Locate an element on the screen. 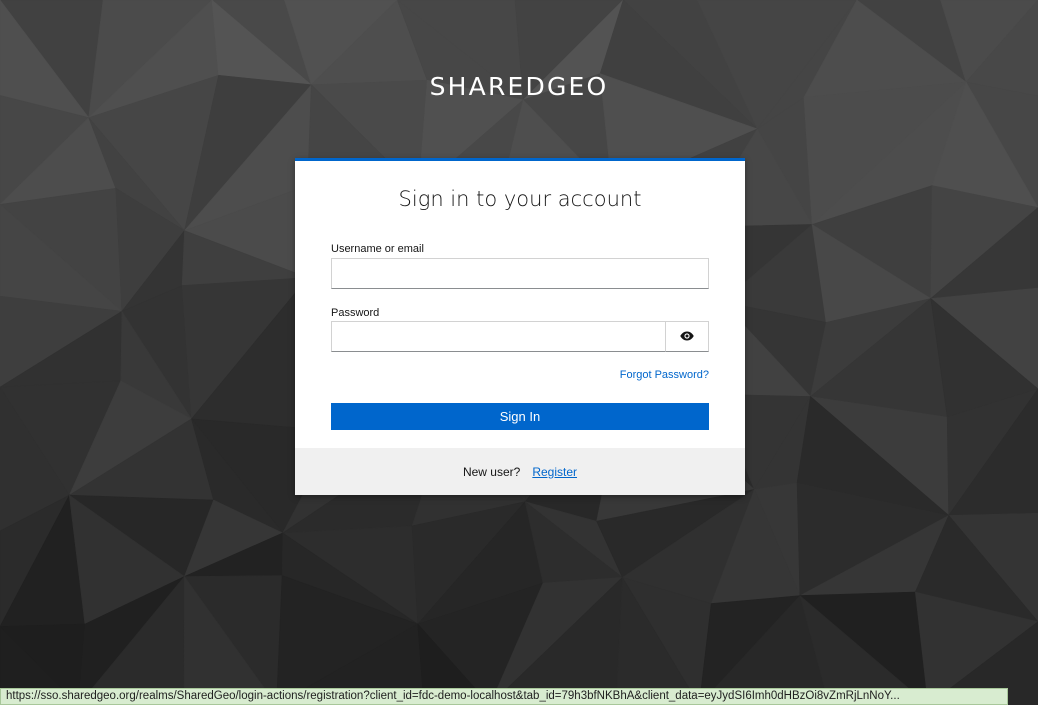  new-user-prompt: New user? is located at coordinates (491, 471).